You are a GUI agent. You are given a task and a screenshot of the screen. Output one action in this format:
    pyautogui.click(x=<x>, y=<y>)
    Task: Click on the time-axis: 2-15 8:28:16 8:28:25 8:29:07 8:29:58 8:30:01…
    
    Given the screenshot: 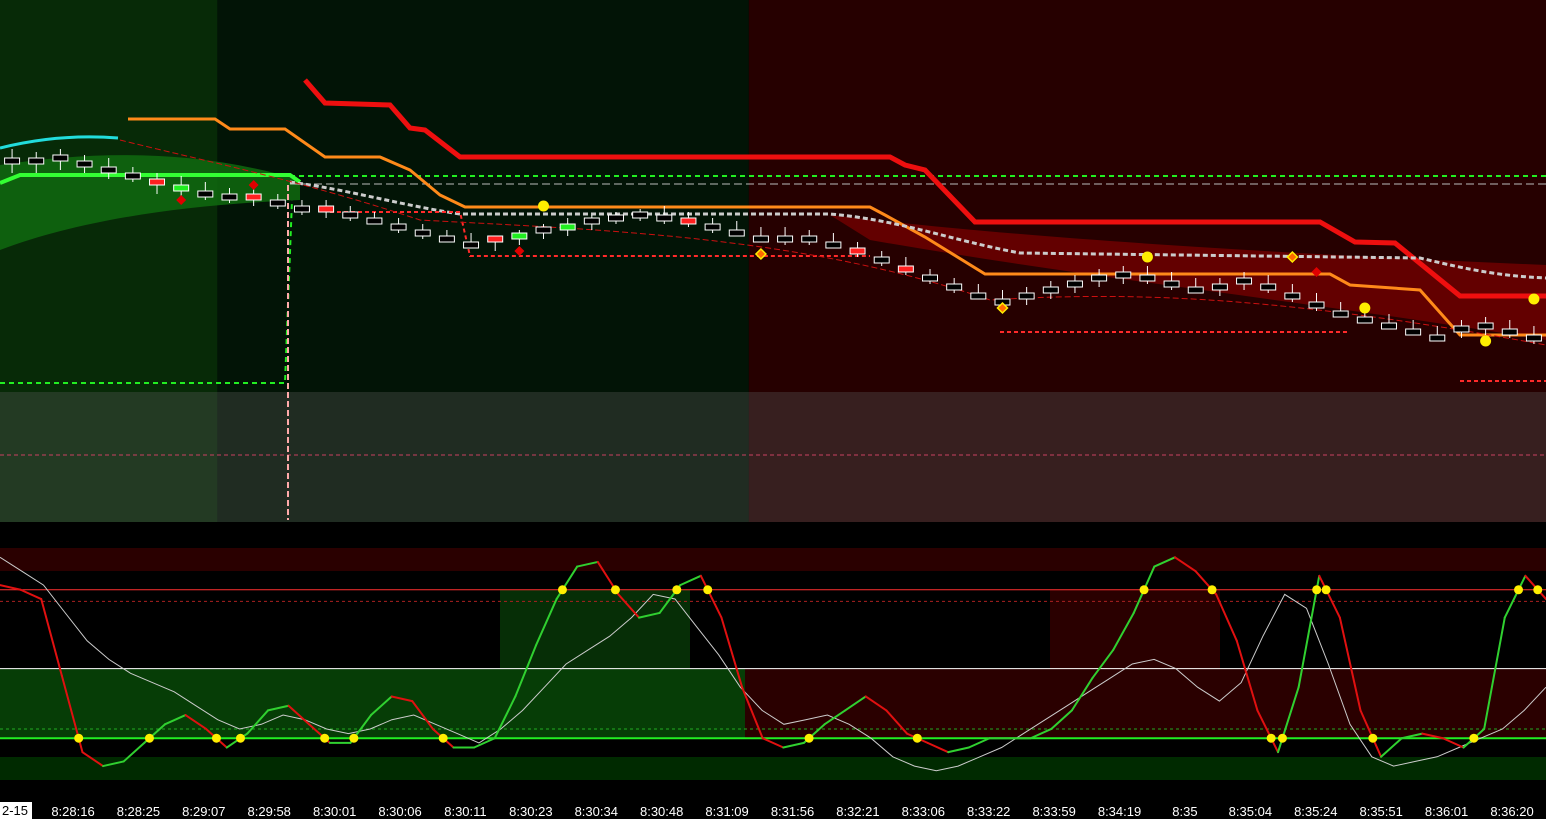 What is the action you would take?
    pyautogui.click(x=767, y=810)
    